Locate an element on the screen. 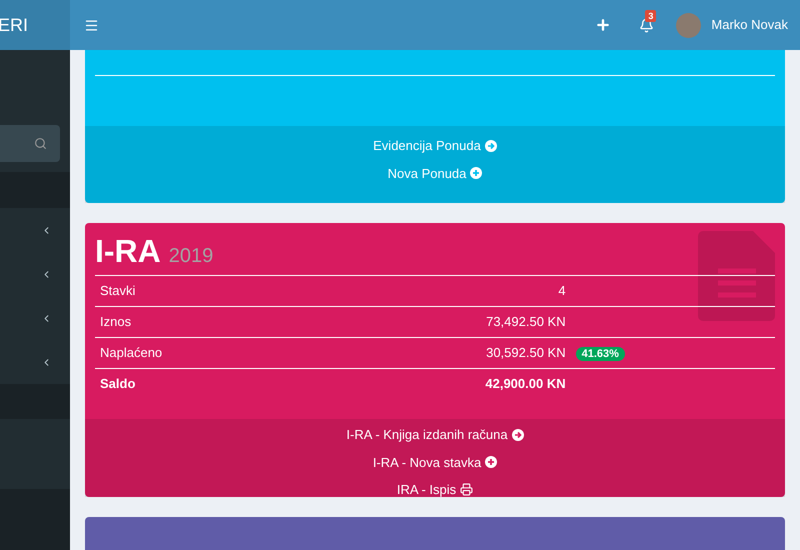 The width and height of the screenshot is (800, 550). row-label: Naplaćeno is located at coordinates (131, 353).